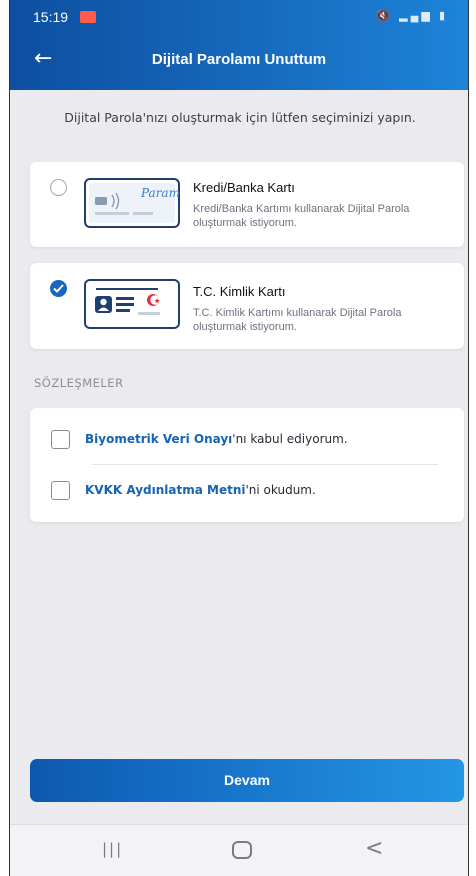 Image resolution: width=476 pixels, height=876 pixels. I want to click on app-bar: ← Dijital Parolamı Unuttum, so click(239, 62).